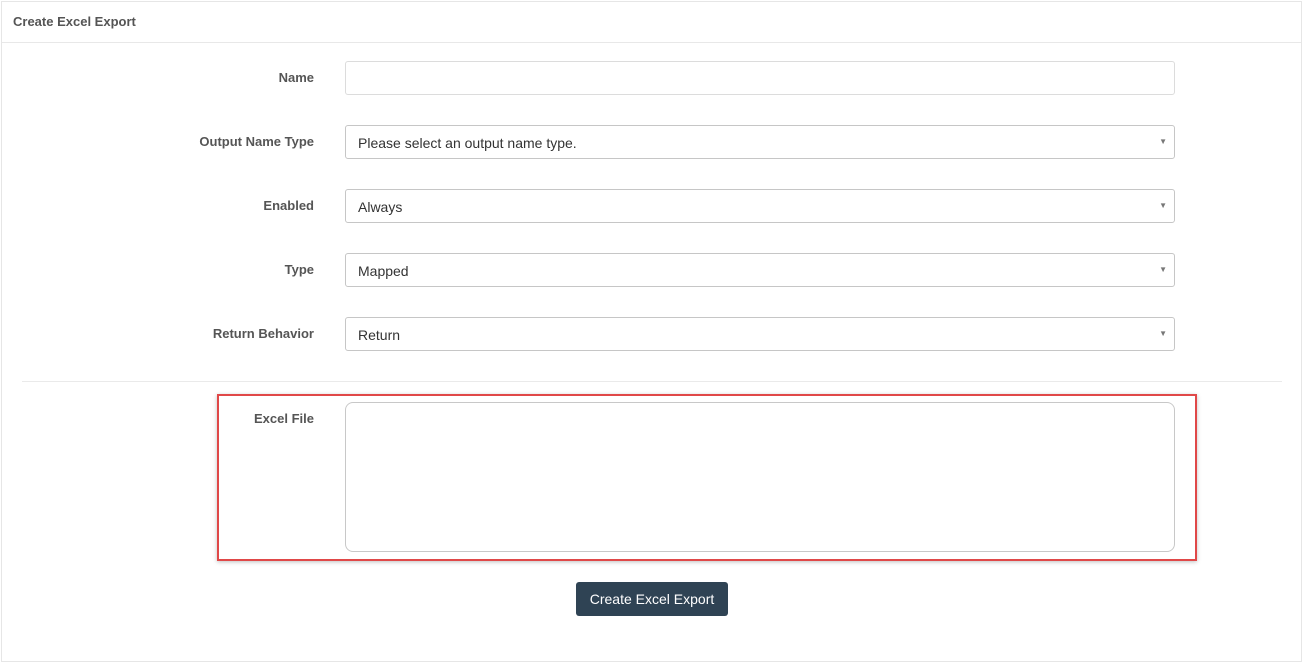  Describe the element at coordinates (380, 207) in the screenshot. I see `enabled-value: Always` at that location.